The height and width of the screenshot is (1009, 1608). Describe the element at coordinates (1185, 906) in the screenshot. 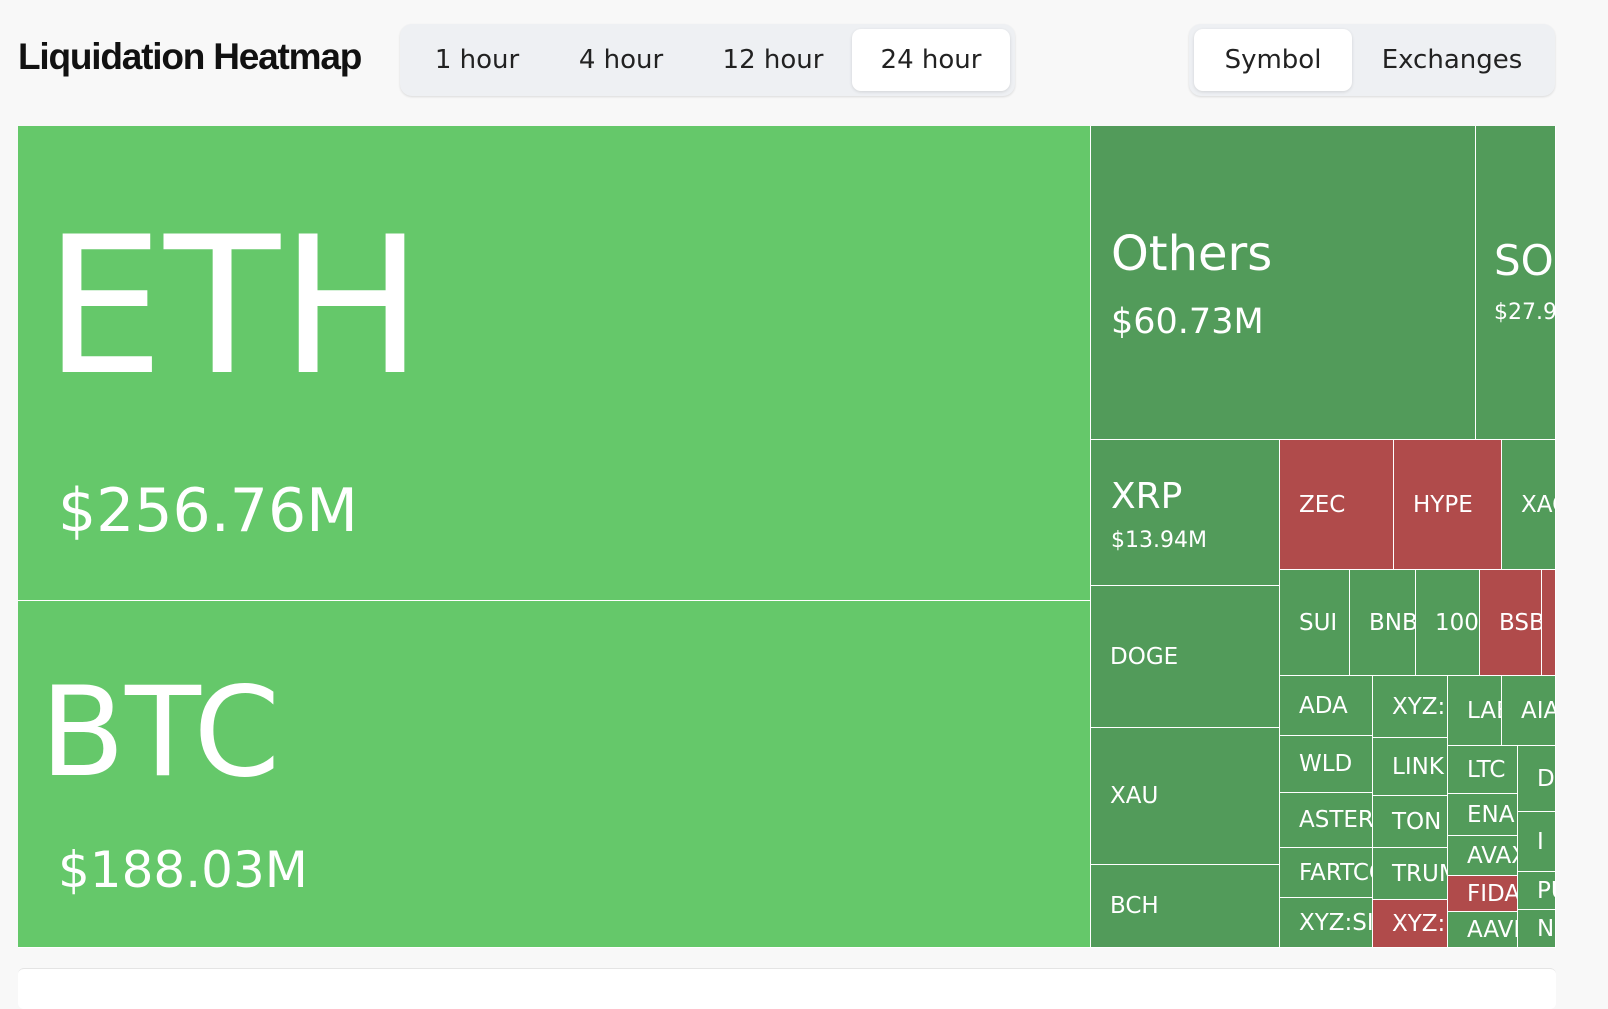

I see `treemap-cell-bch: BCH` at that location.